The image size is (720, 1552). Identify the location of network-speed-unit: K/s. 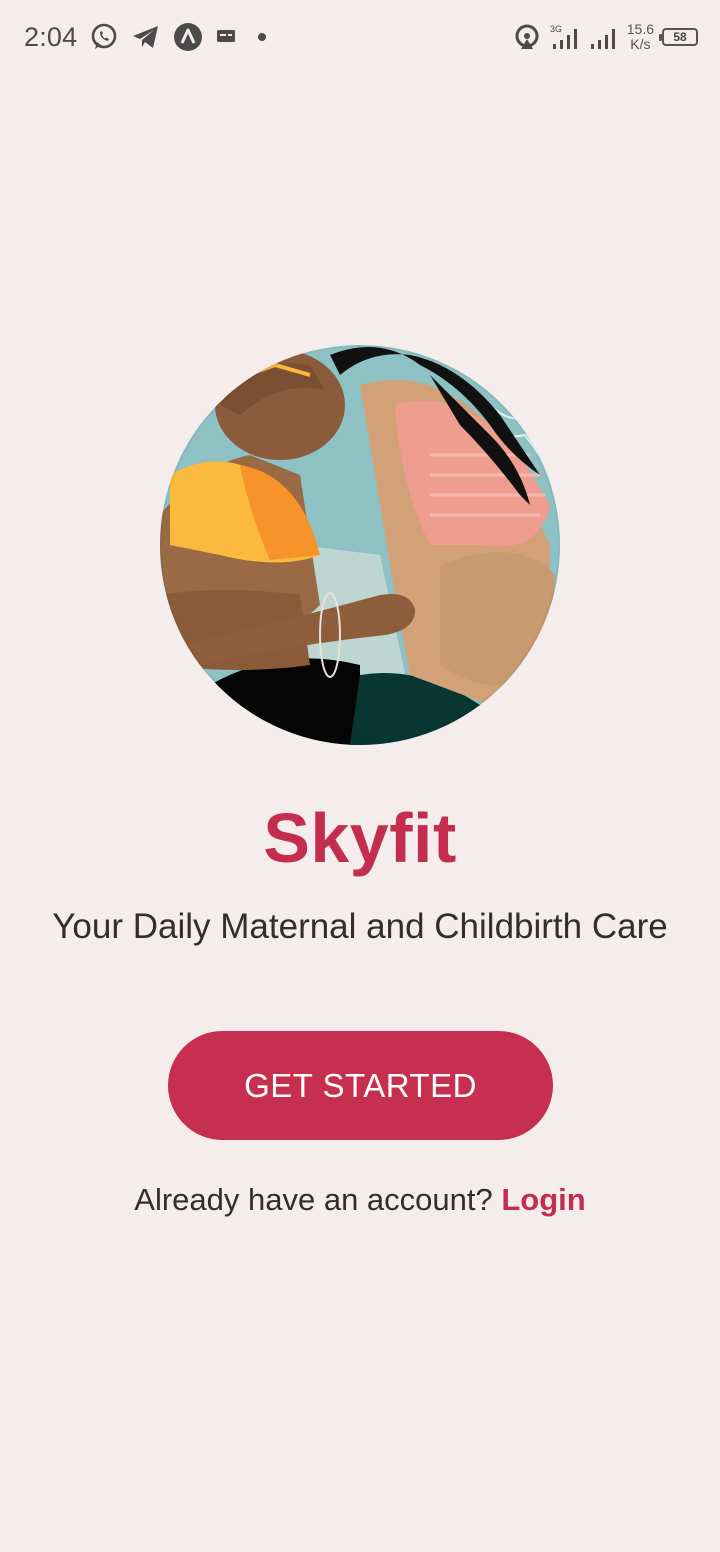
(640, 44).